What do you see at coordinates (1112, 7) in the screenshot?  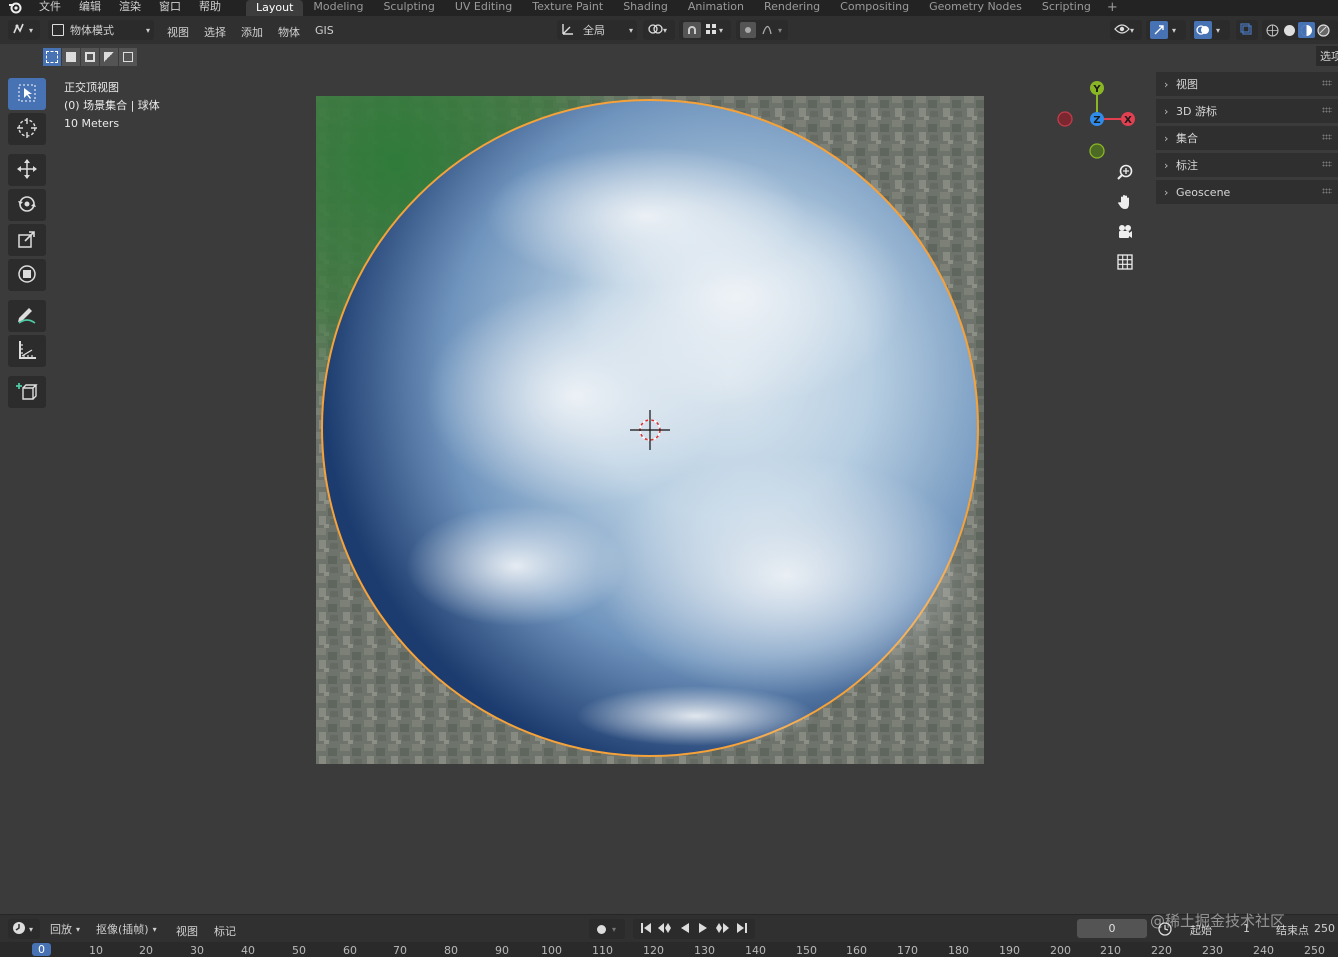 I see `add-workspace-button: +` at bounding box center [1112, 7].